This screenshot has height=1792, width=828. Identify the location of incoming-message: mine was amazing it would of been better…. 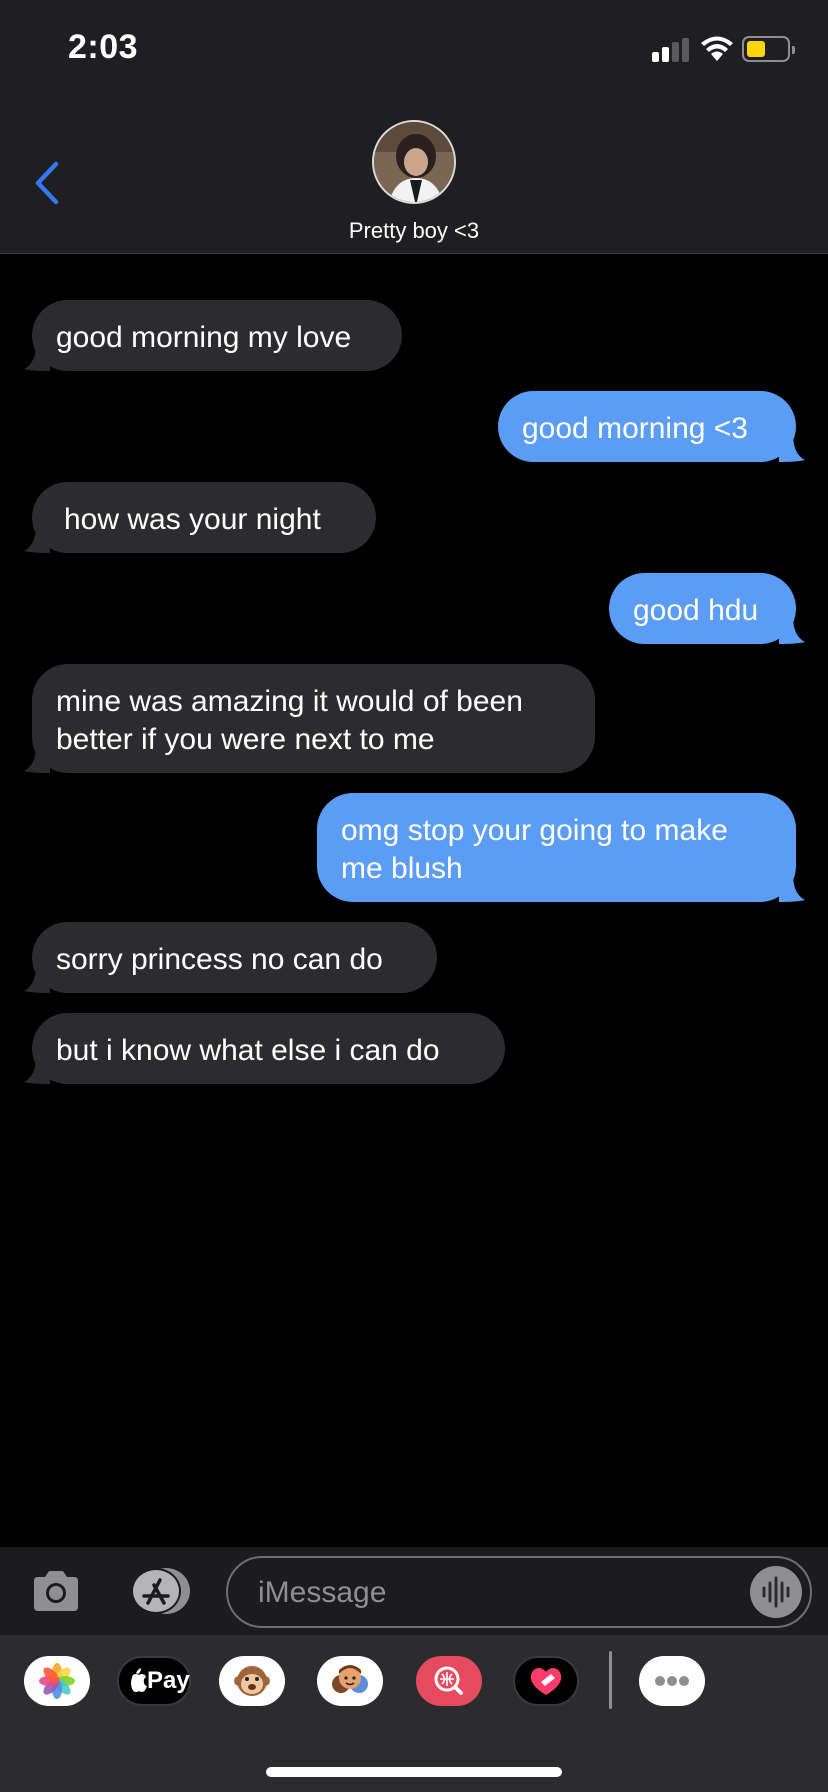
(313, 718).